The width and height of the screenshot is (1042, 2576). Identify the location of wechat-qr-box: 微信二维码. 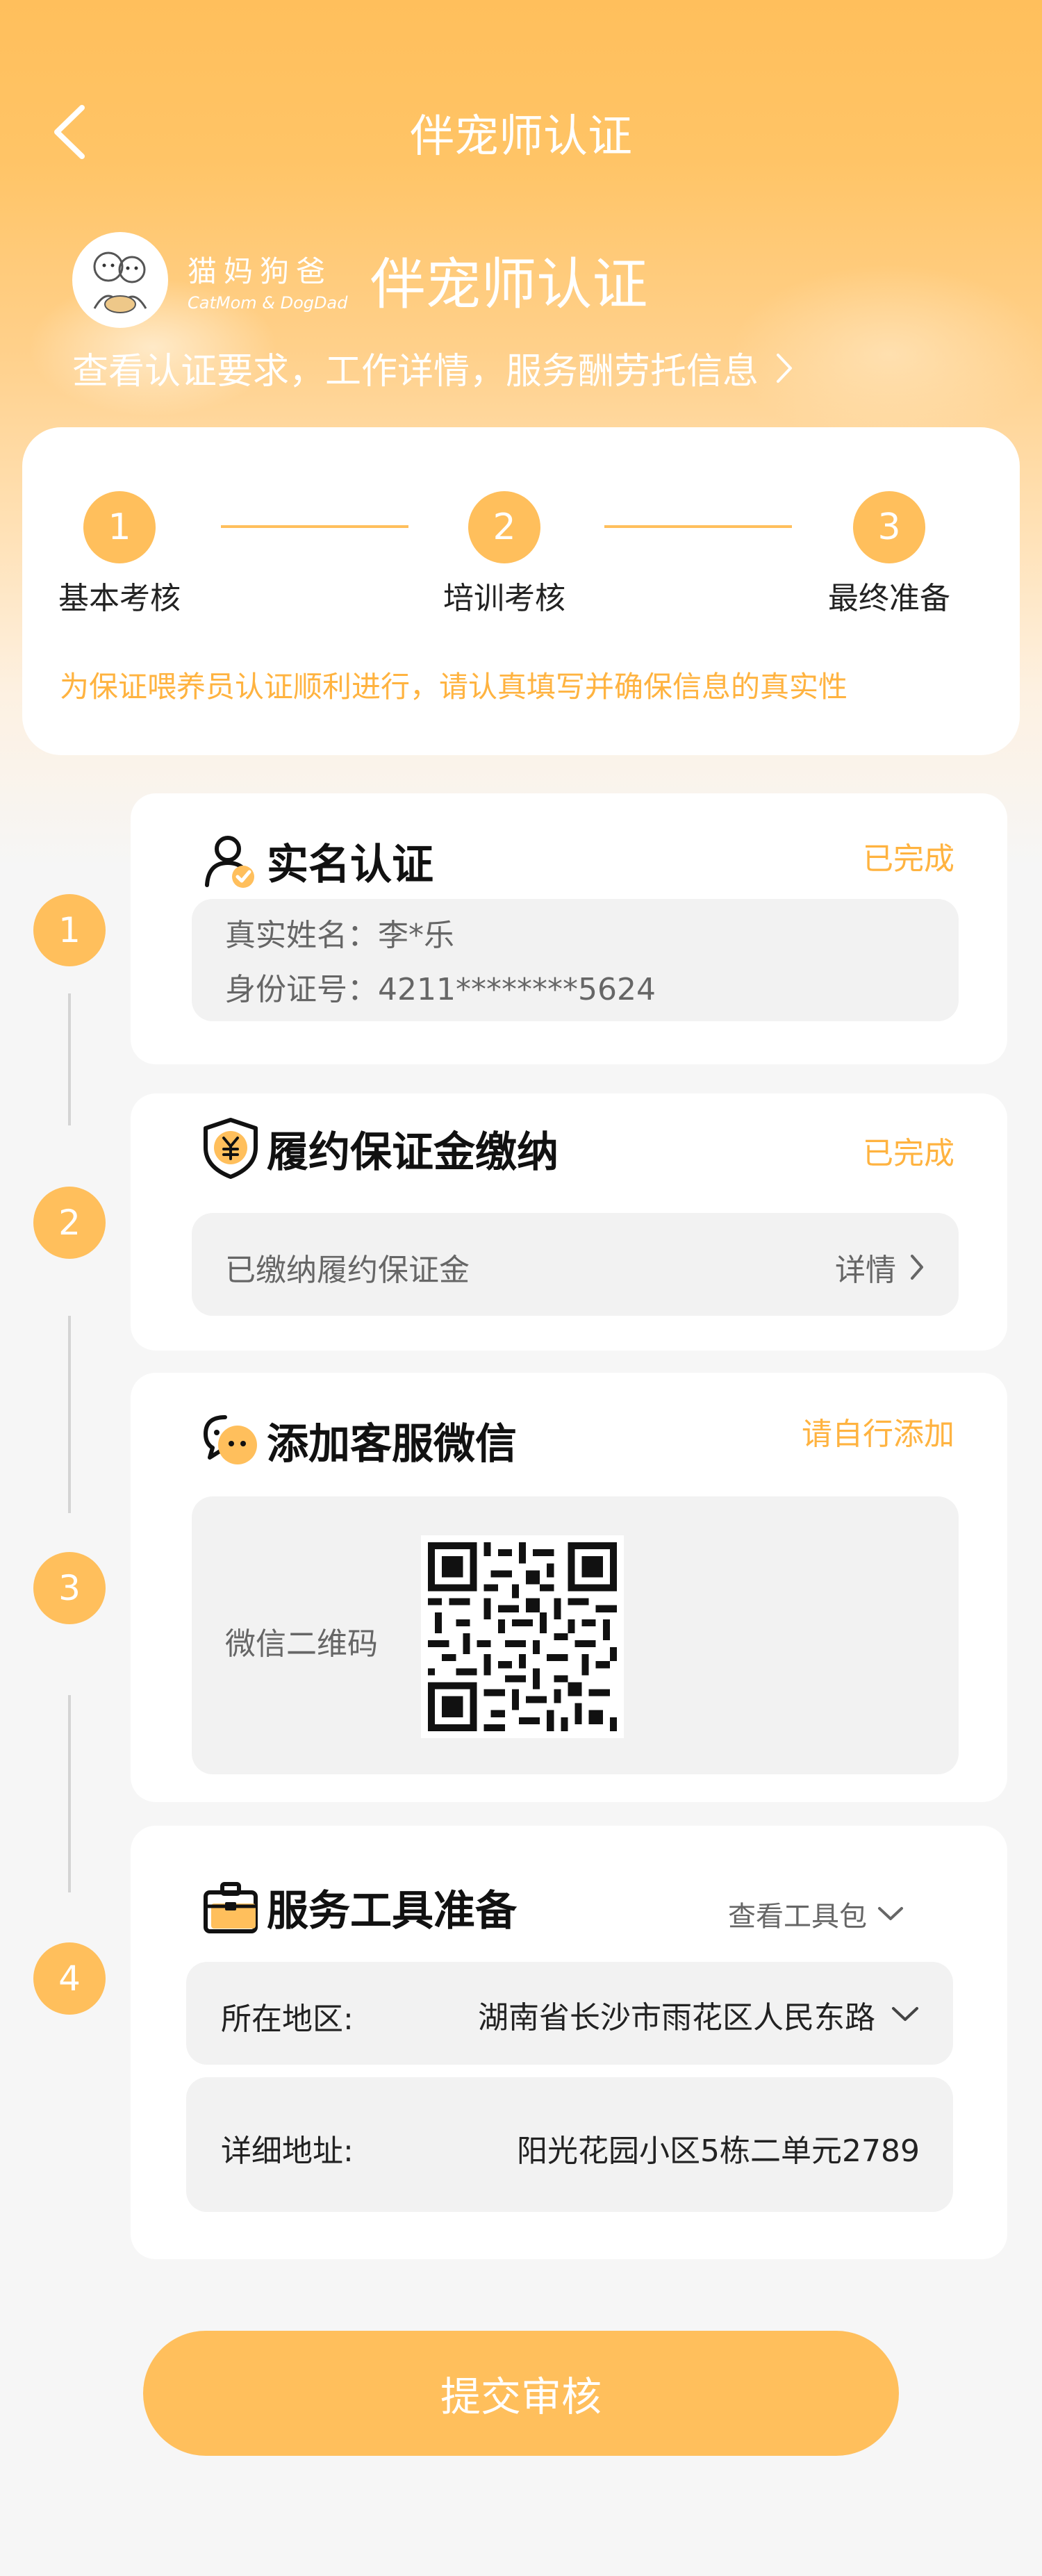
(575, 1635).